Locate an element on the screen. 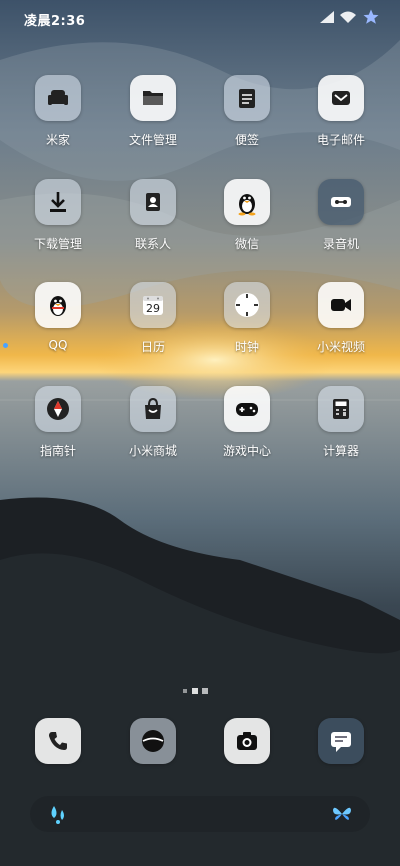 The image size is (400, 866). butterfly-icon is located at coordinates (342, 814).